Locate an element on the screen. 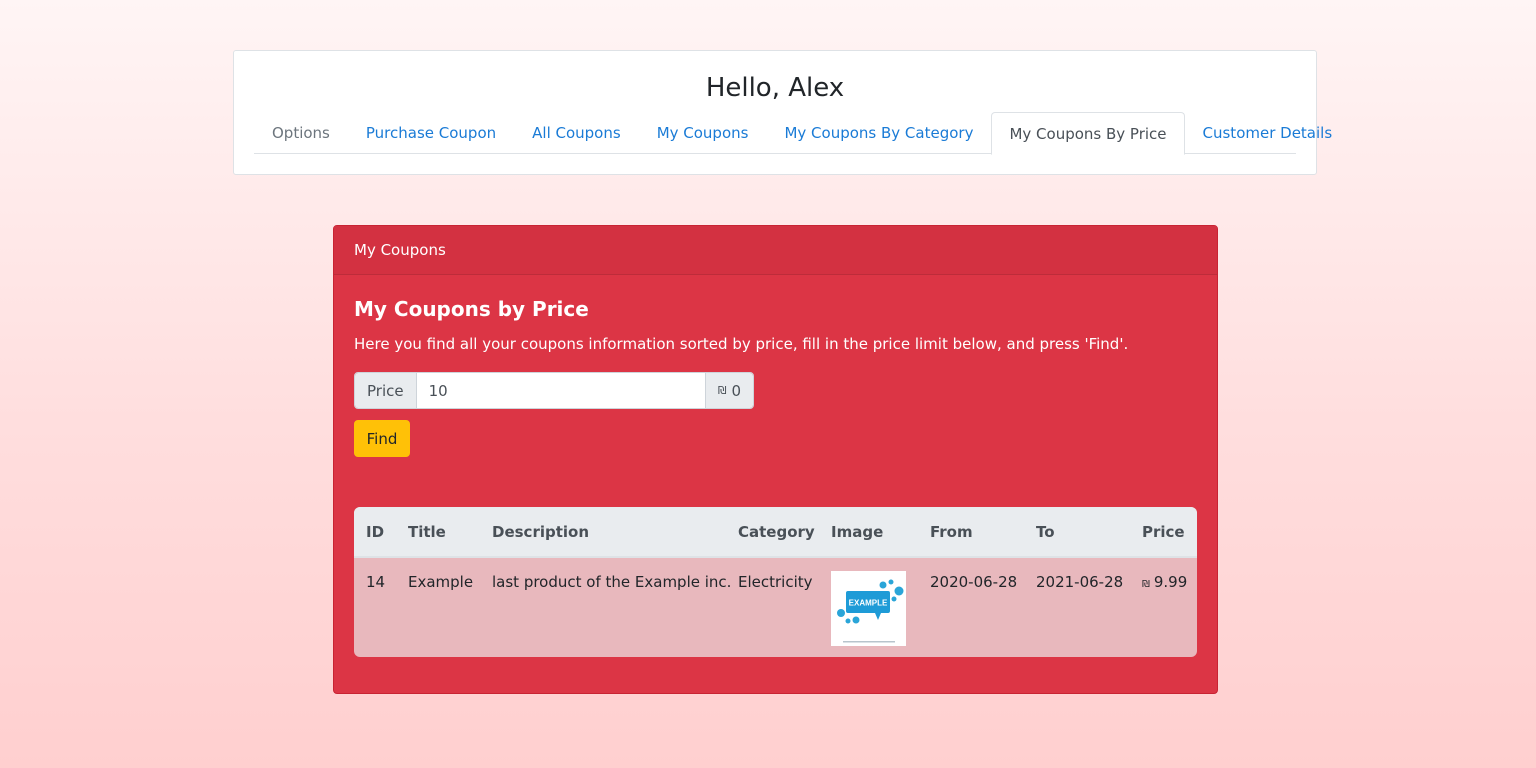 Image resolution: width=1536 pixels, height=768 pixels. header-id: ID is located at coordinates (375, 532).